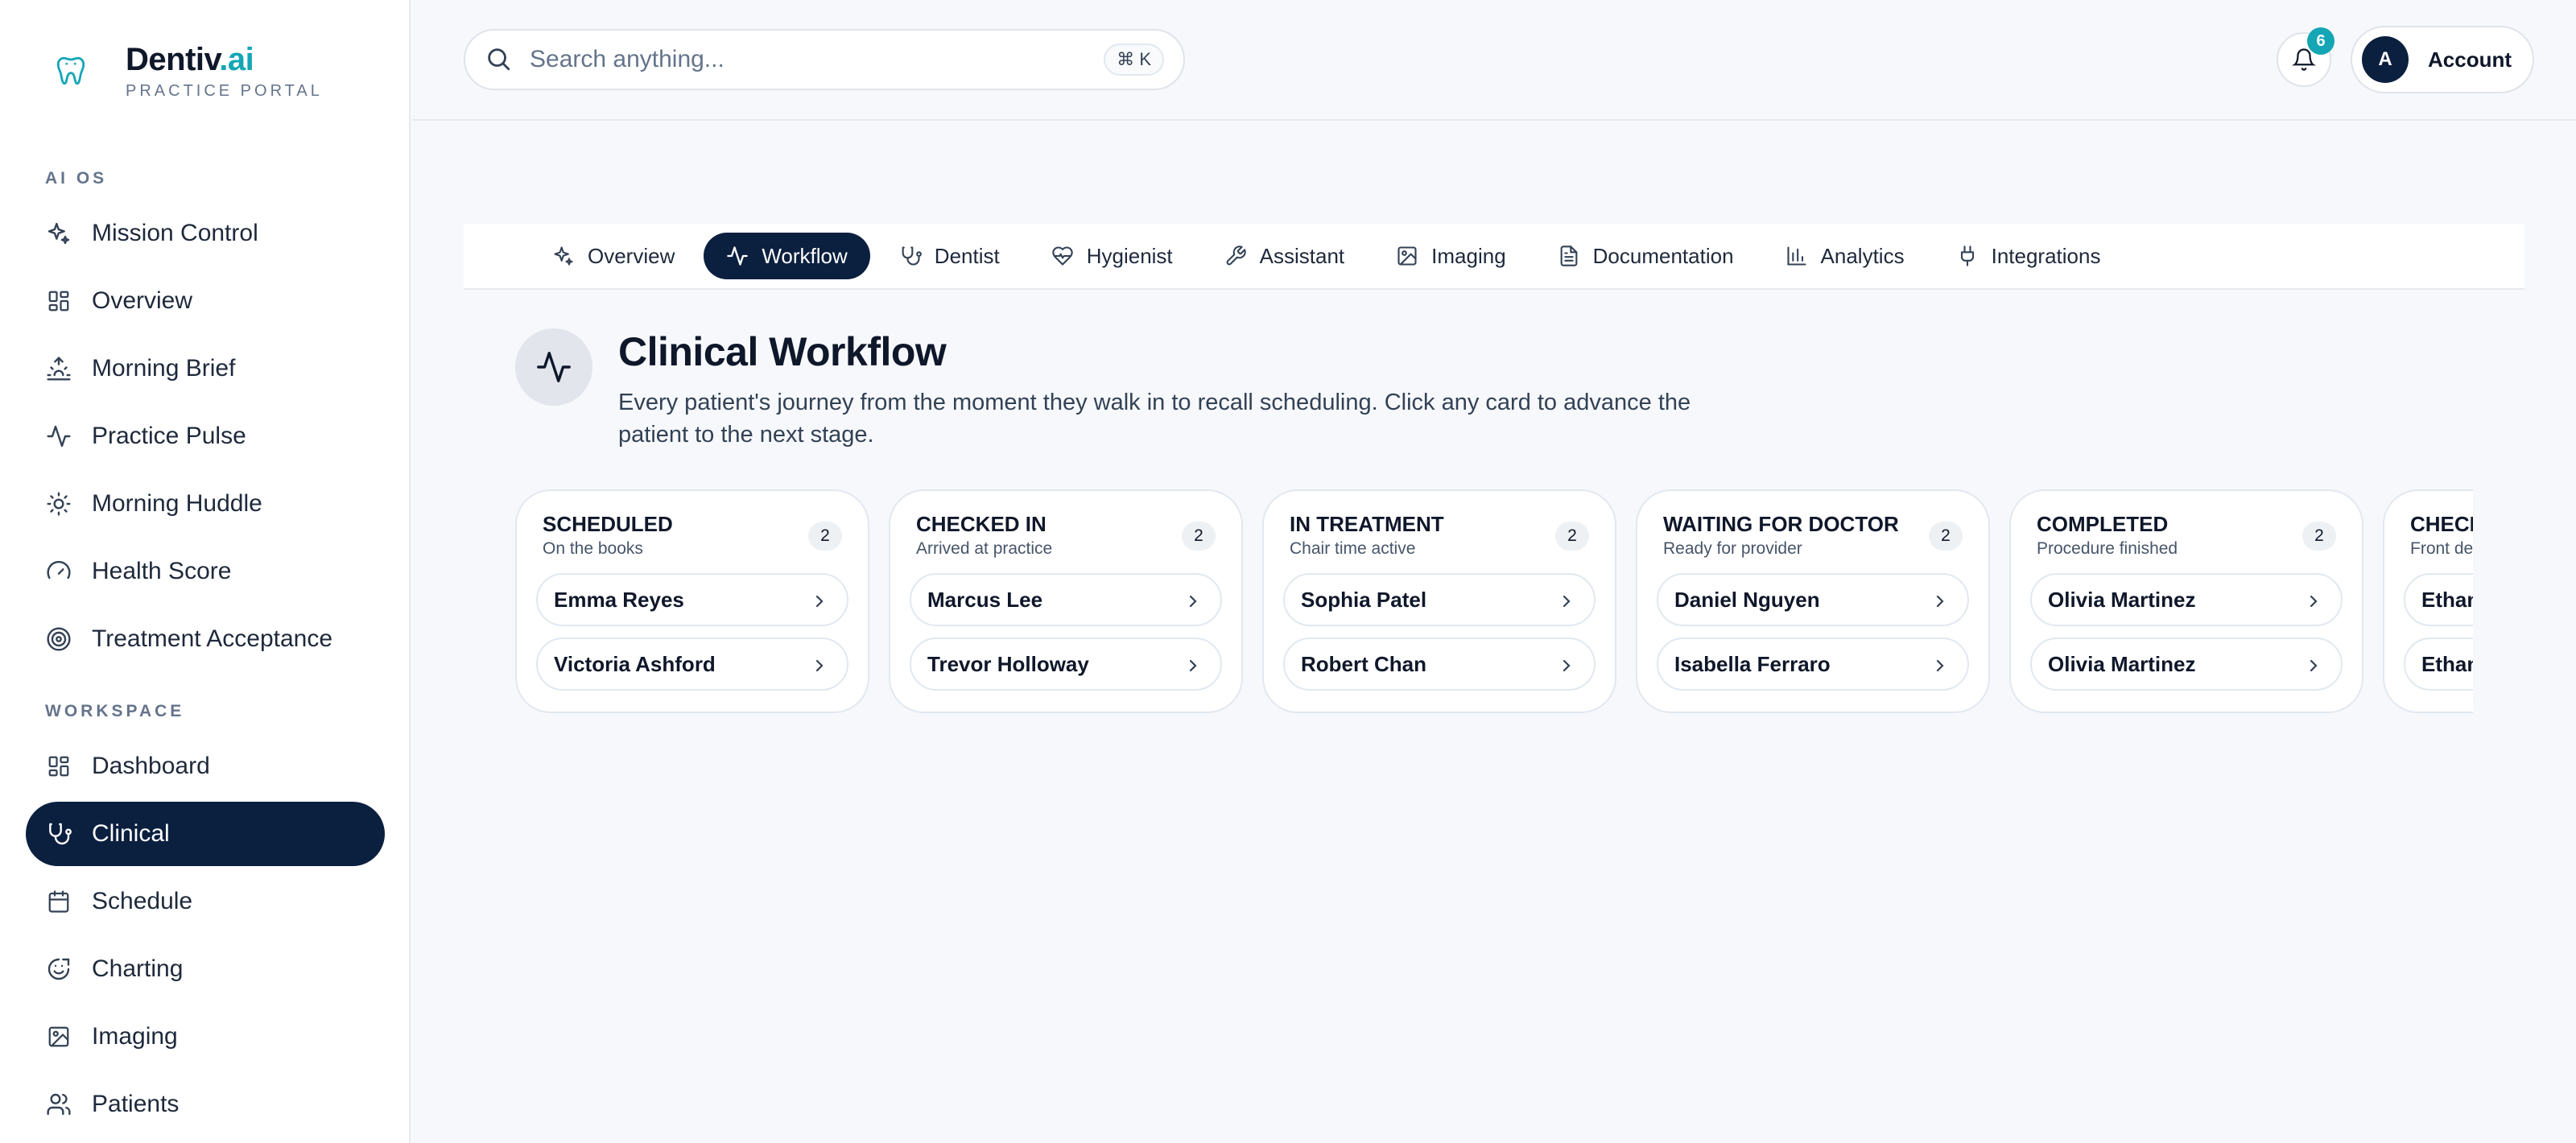 This screenshot has height=1143, width=2576. I want to click on patient-card: Victoria Ashford, so click(692, 664).